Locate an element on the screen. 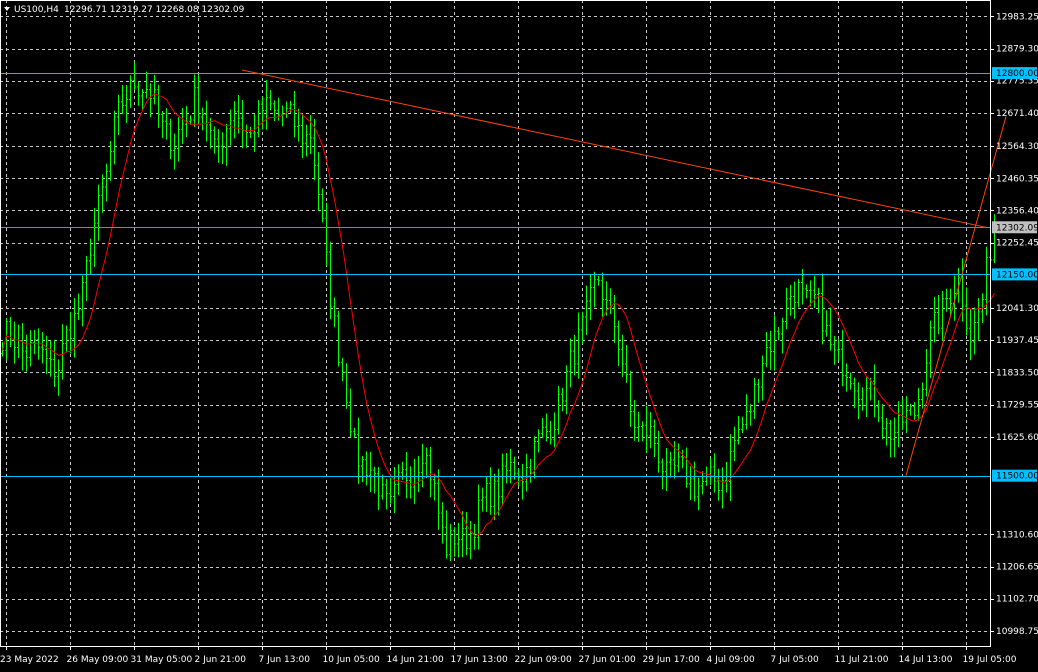 Image resolution: width=1038 pixels, height=672 pixels. x-tick-label: 11 Jul 21:00 is located at coordinates (862, 660).